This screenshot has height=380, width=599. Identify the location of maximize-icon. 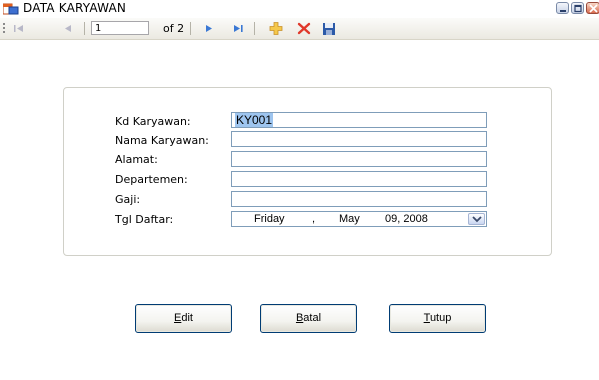
(578, 8).